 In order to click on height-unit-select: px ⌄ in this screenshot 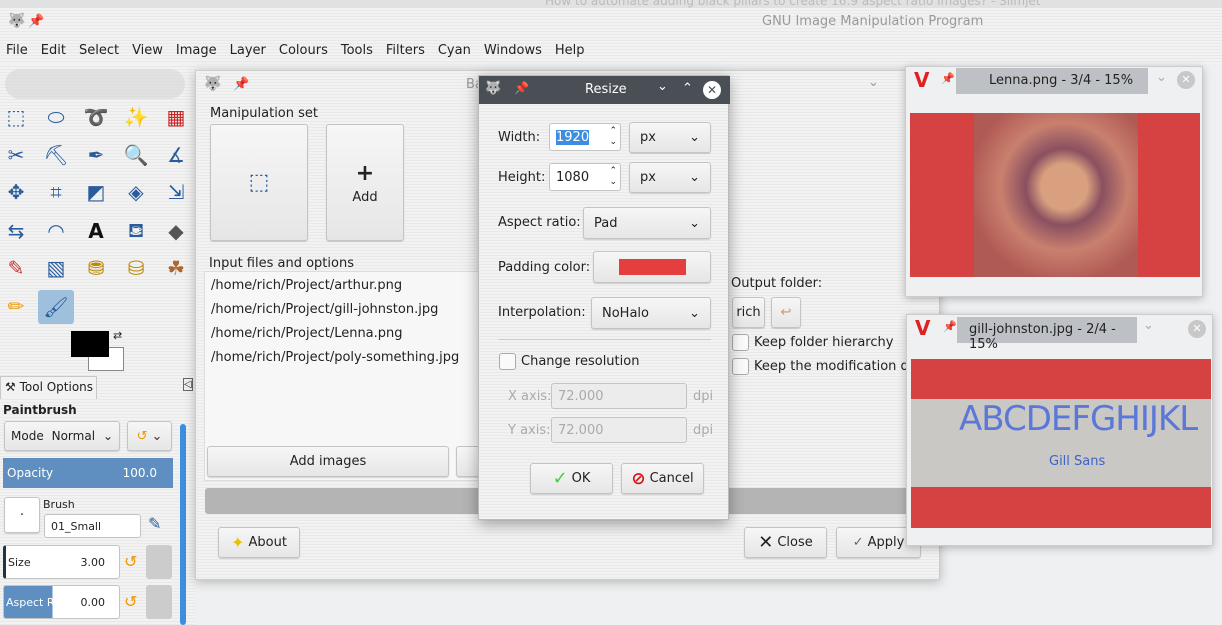, I will do `click(670, 177)`.